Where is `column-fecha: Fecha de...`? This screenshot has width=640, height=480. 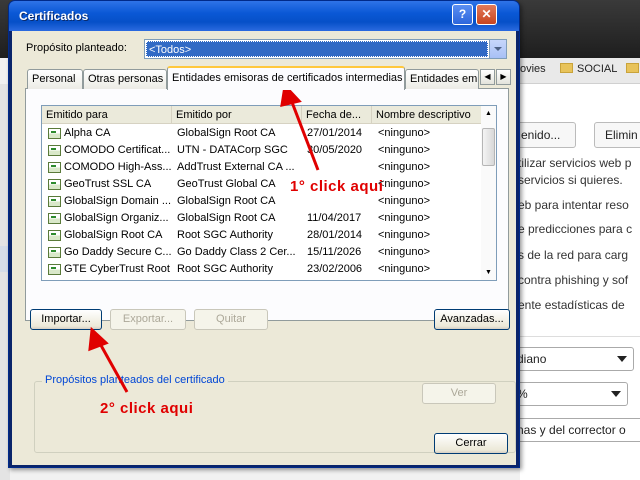 column-fecha: Fecha de... is located at coordinates (337, 115).